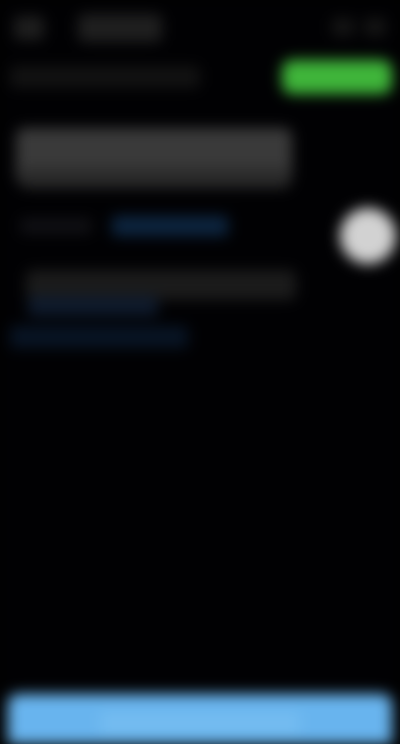  I want to click on meta-prefix-text, so click(56, 226).